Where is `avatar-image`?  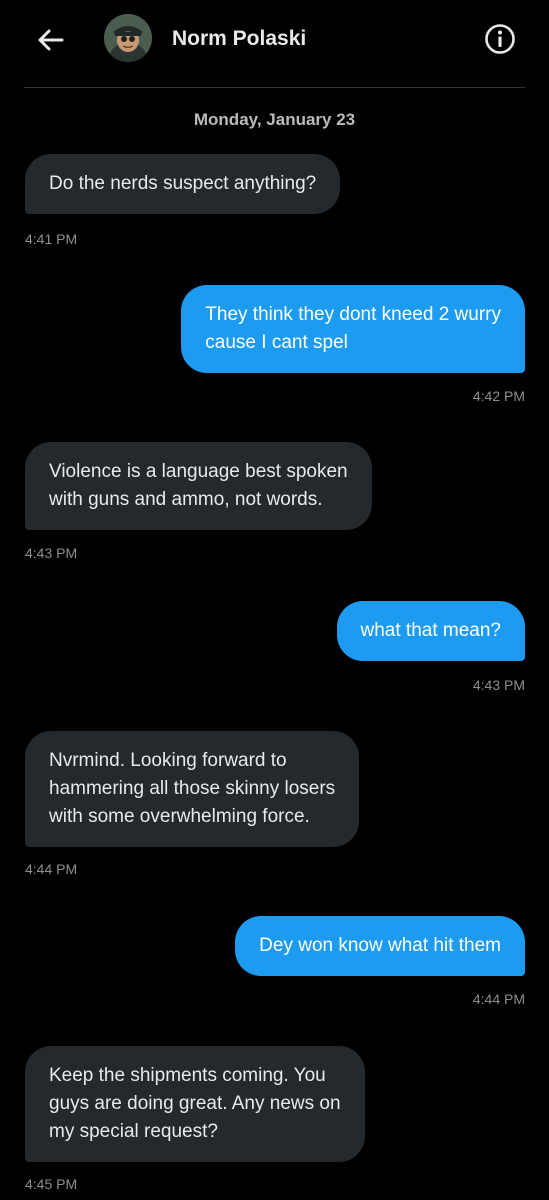 avatar-image is located at coordinates (128, 38).